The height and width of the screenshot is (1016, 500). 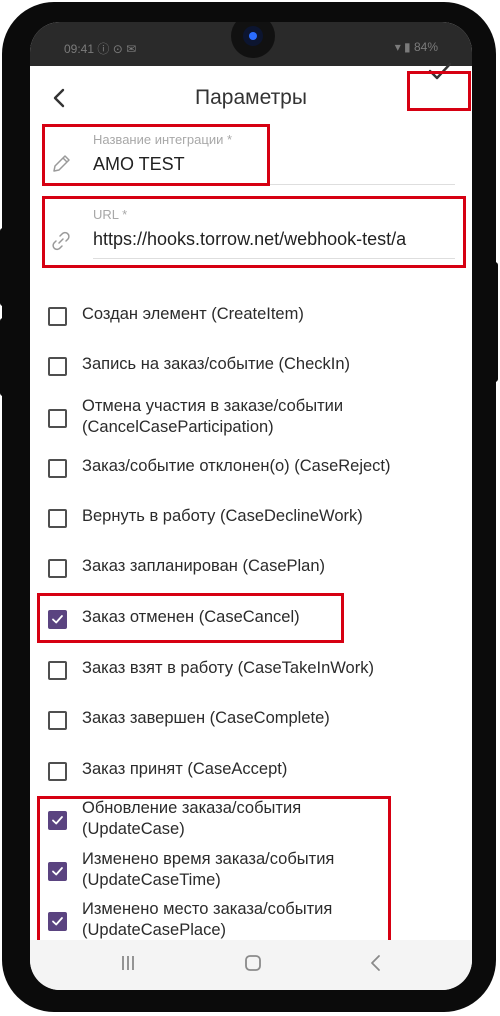 I want to click on url-input: https://hooks.torrow.net/webhook-test/a, so click(x=274, y=239).